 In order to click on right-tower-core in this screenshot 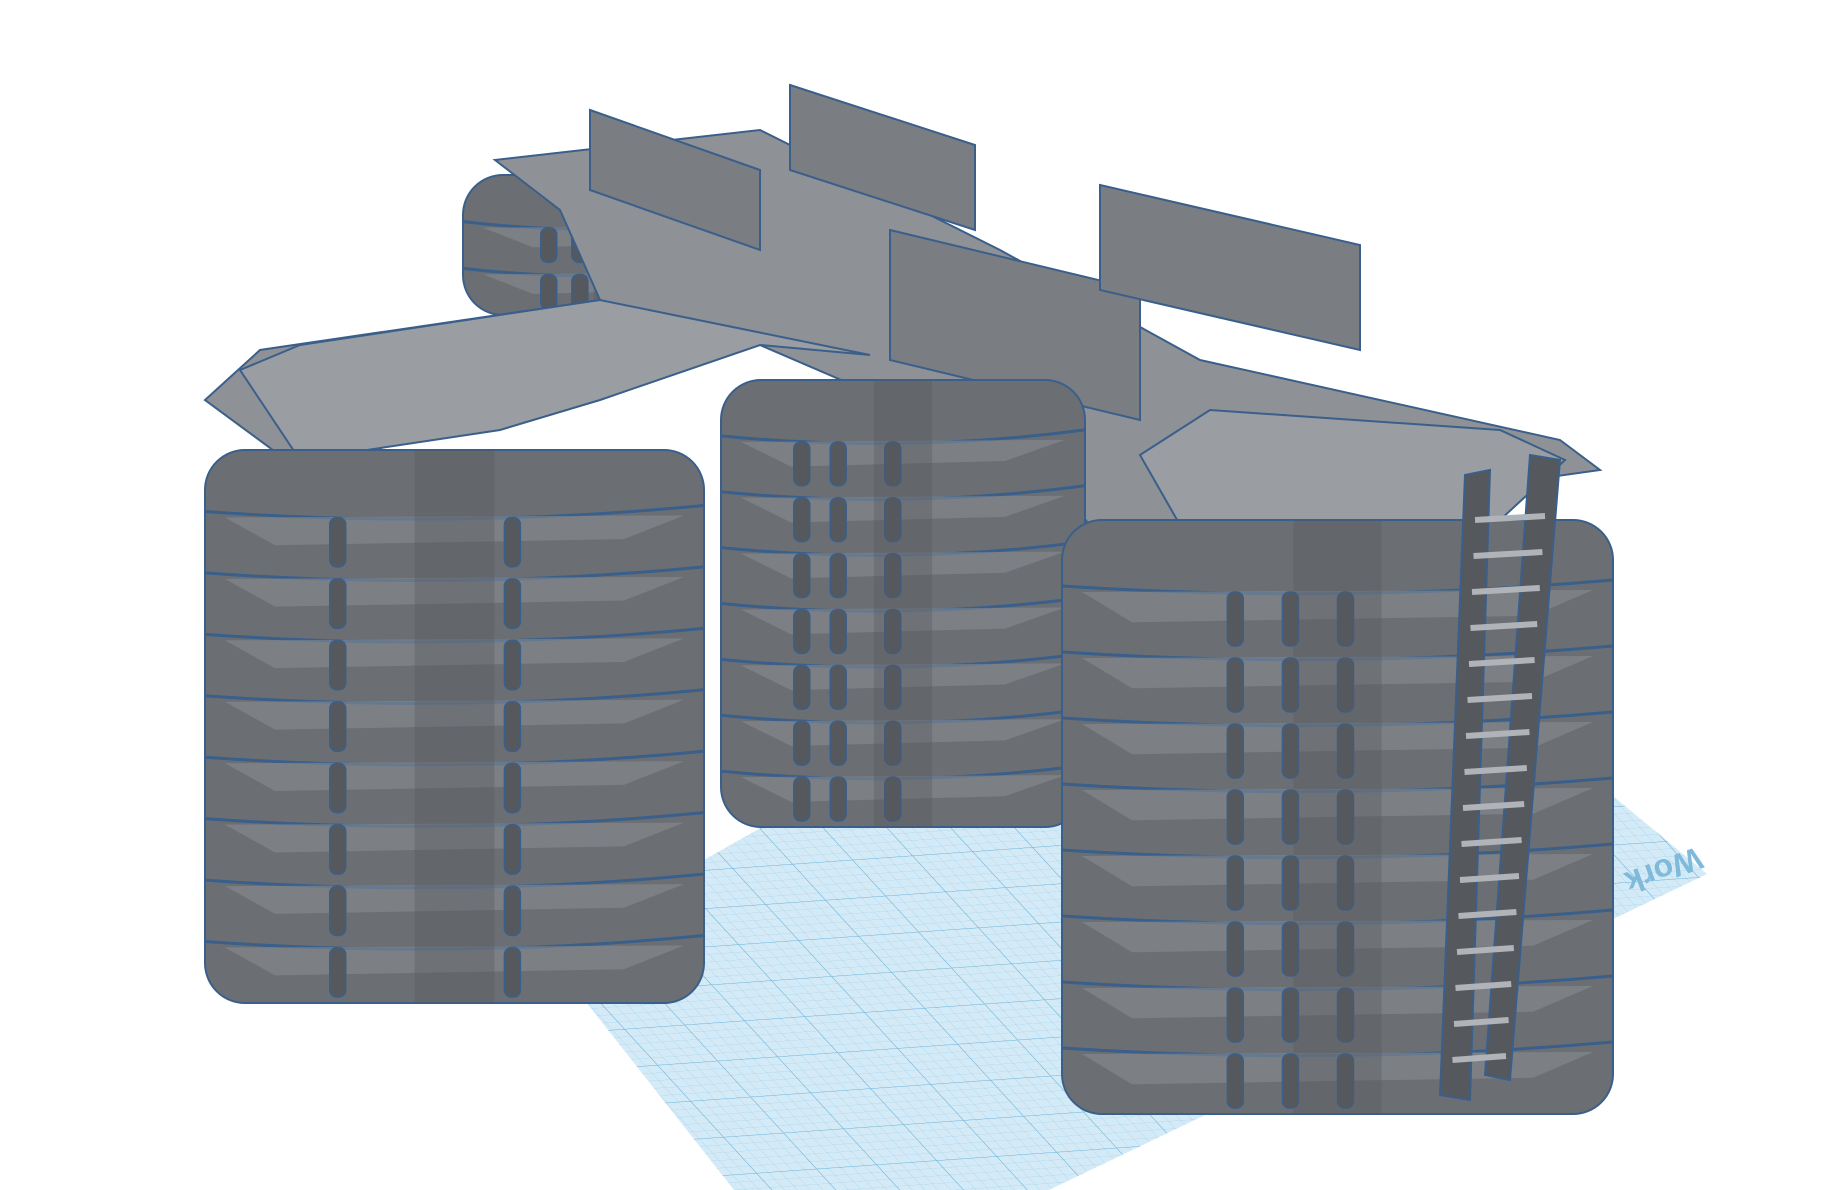, I will do `click(1337, 817)`.